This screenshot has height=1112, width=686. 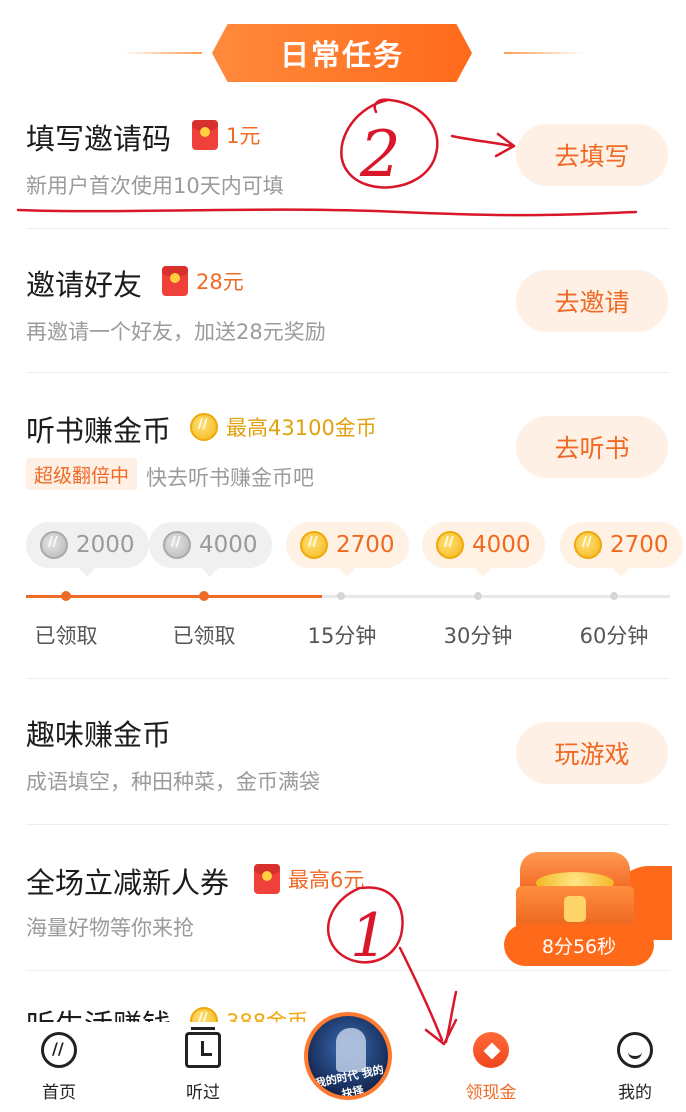 I want to click on task-reward: 最高43100金币, so click(x=283, y=427).